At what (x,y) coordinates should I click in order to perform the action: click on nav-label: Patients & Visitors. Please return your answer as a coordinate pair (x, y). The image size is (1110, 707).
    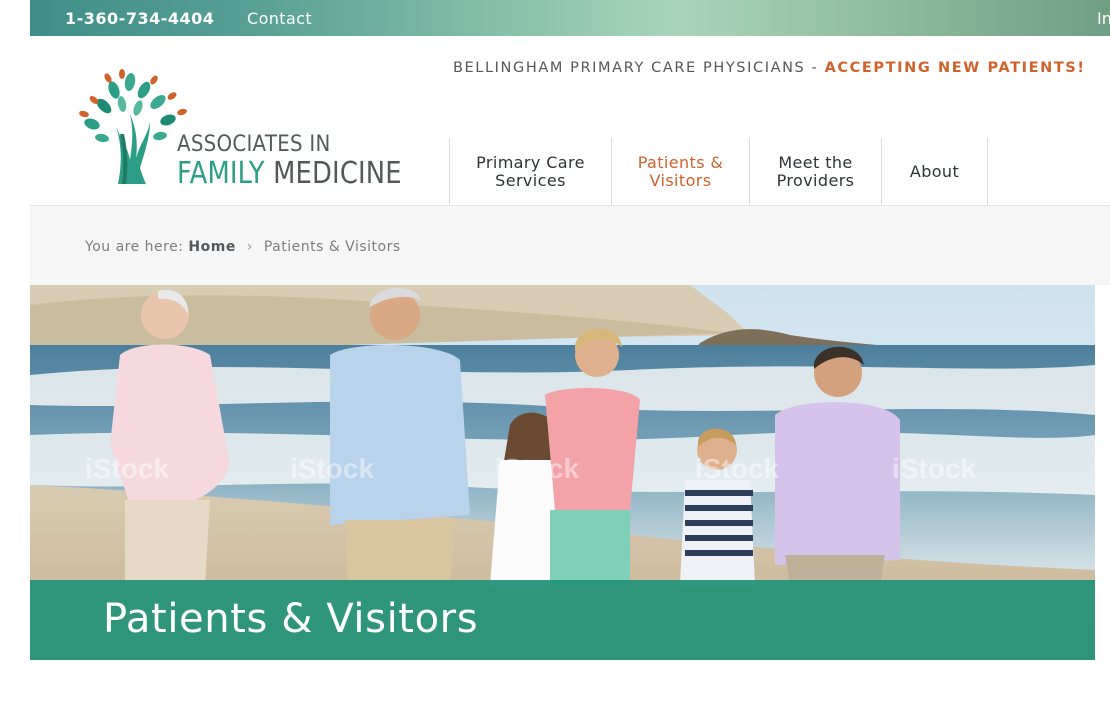
    Looking at the image, I should click on (680, 171).